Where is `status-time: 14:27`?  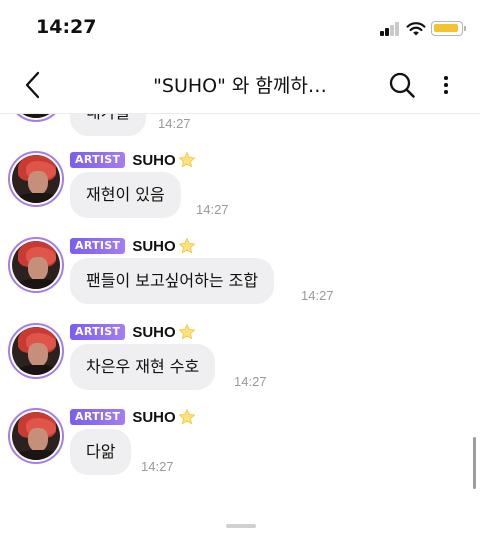 status-time: 14:27 is located at coordinates (66, 27).